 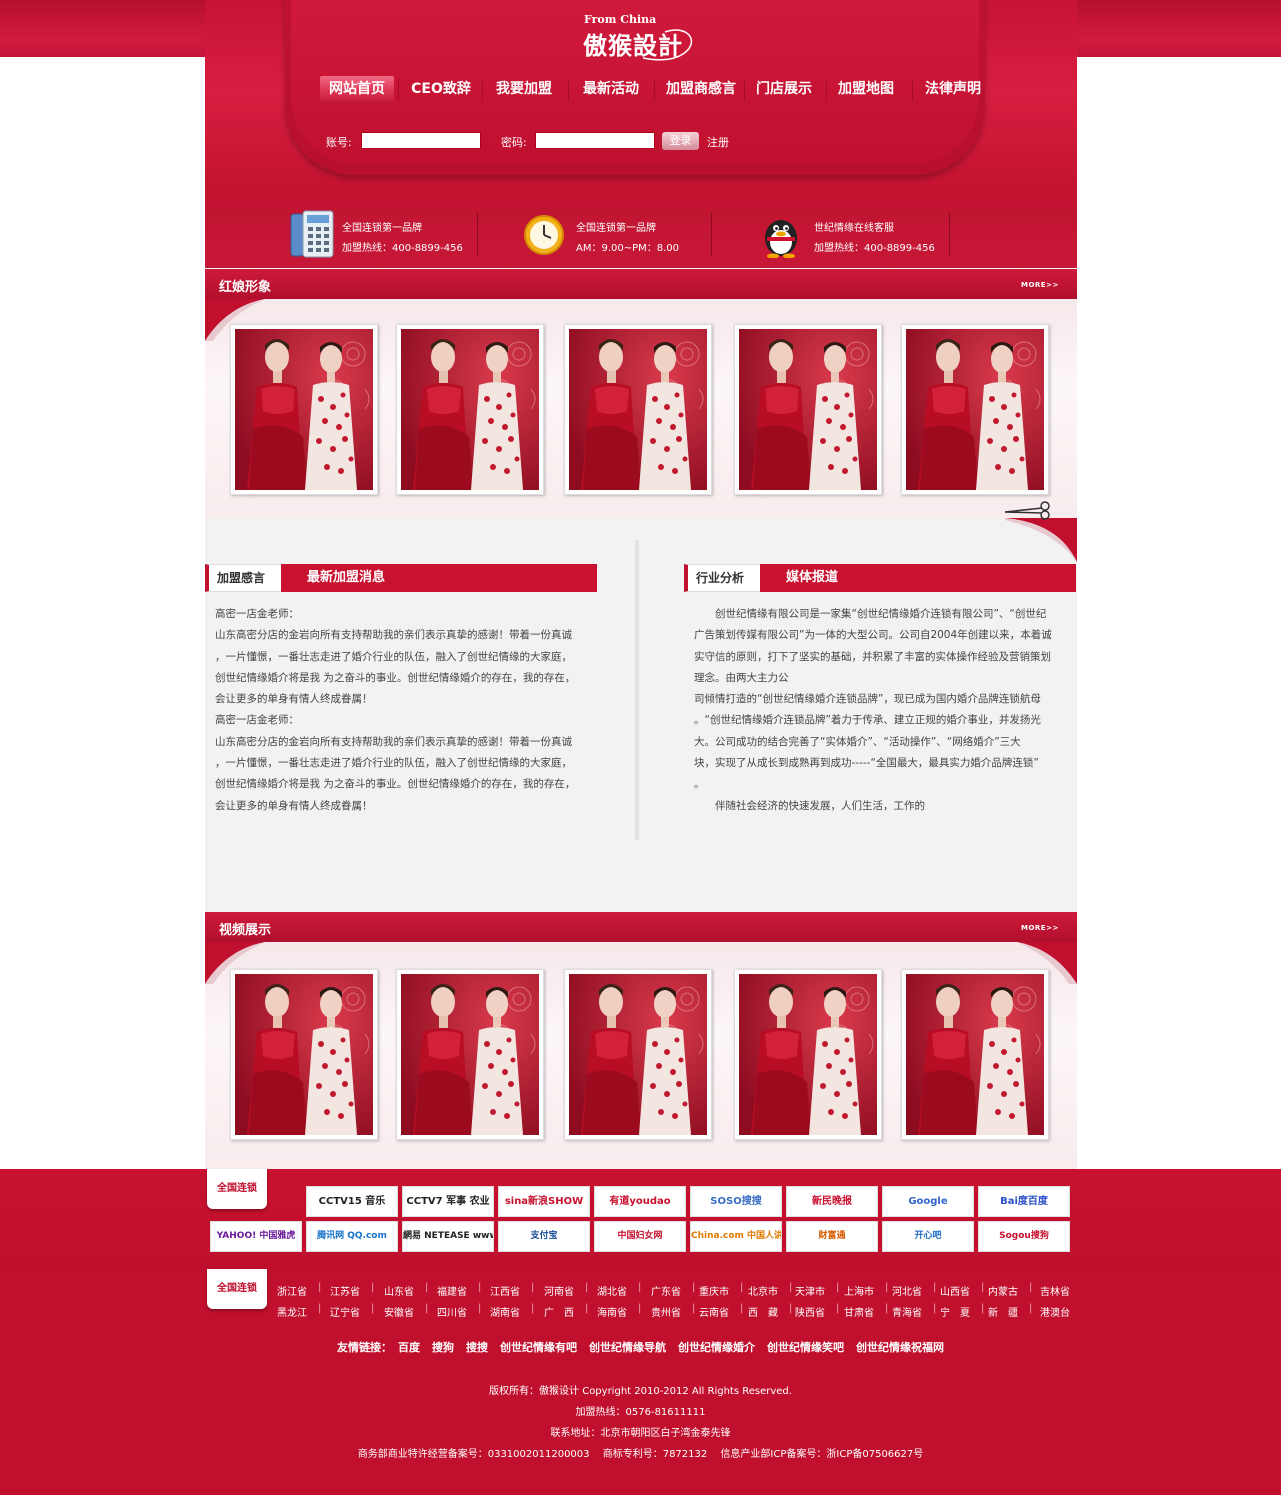 What do you see at coordinates (640, 1412) in the screenshot?
I see `hotline: 加盟热线：0576-81611111` at bounding box center [640, 1412].